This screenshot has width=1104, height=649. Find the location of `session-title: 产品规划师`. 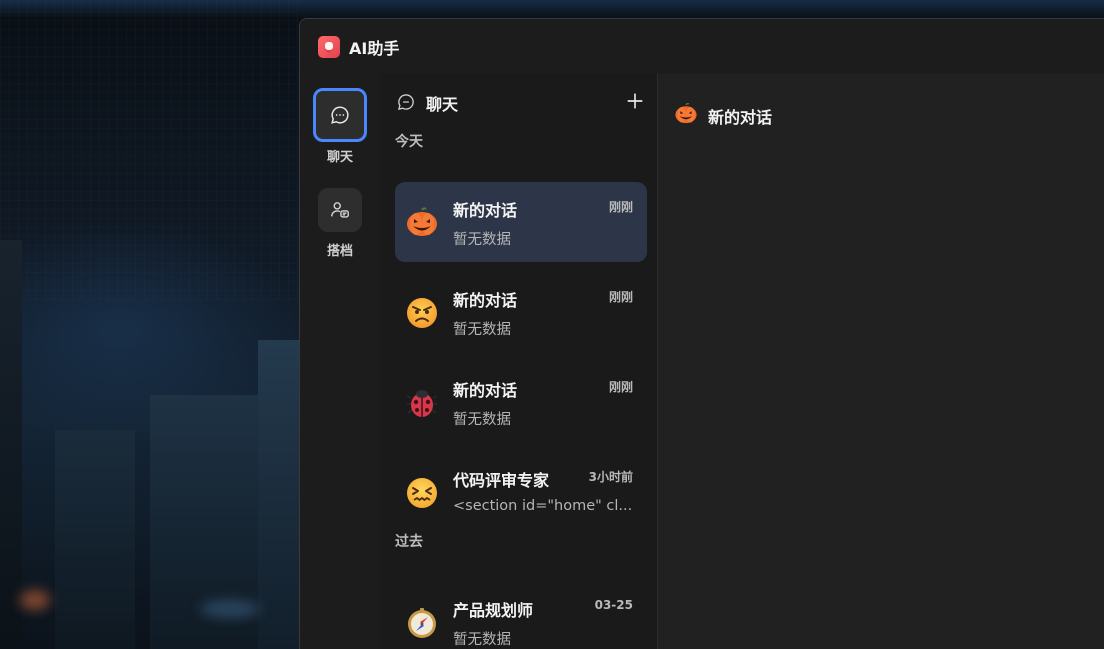

session-title: 产品规划师 is located at coordinates (493, 610).